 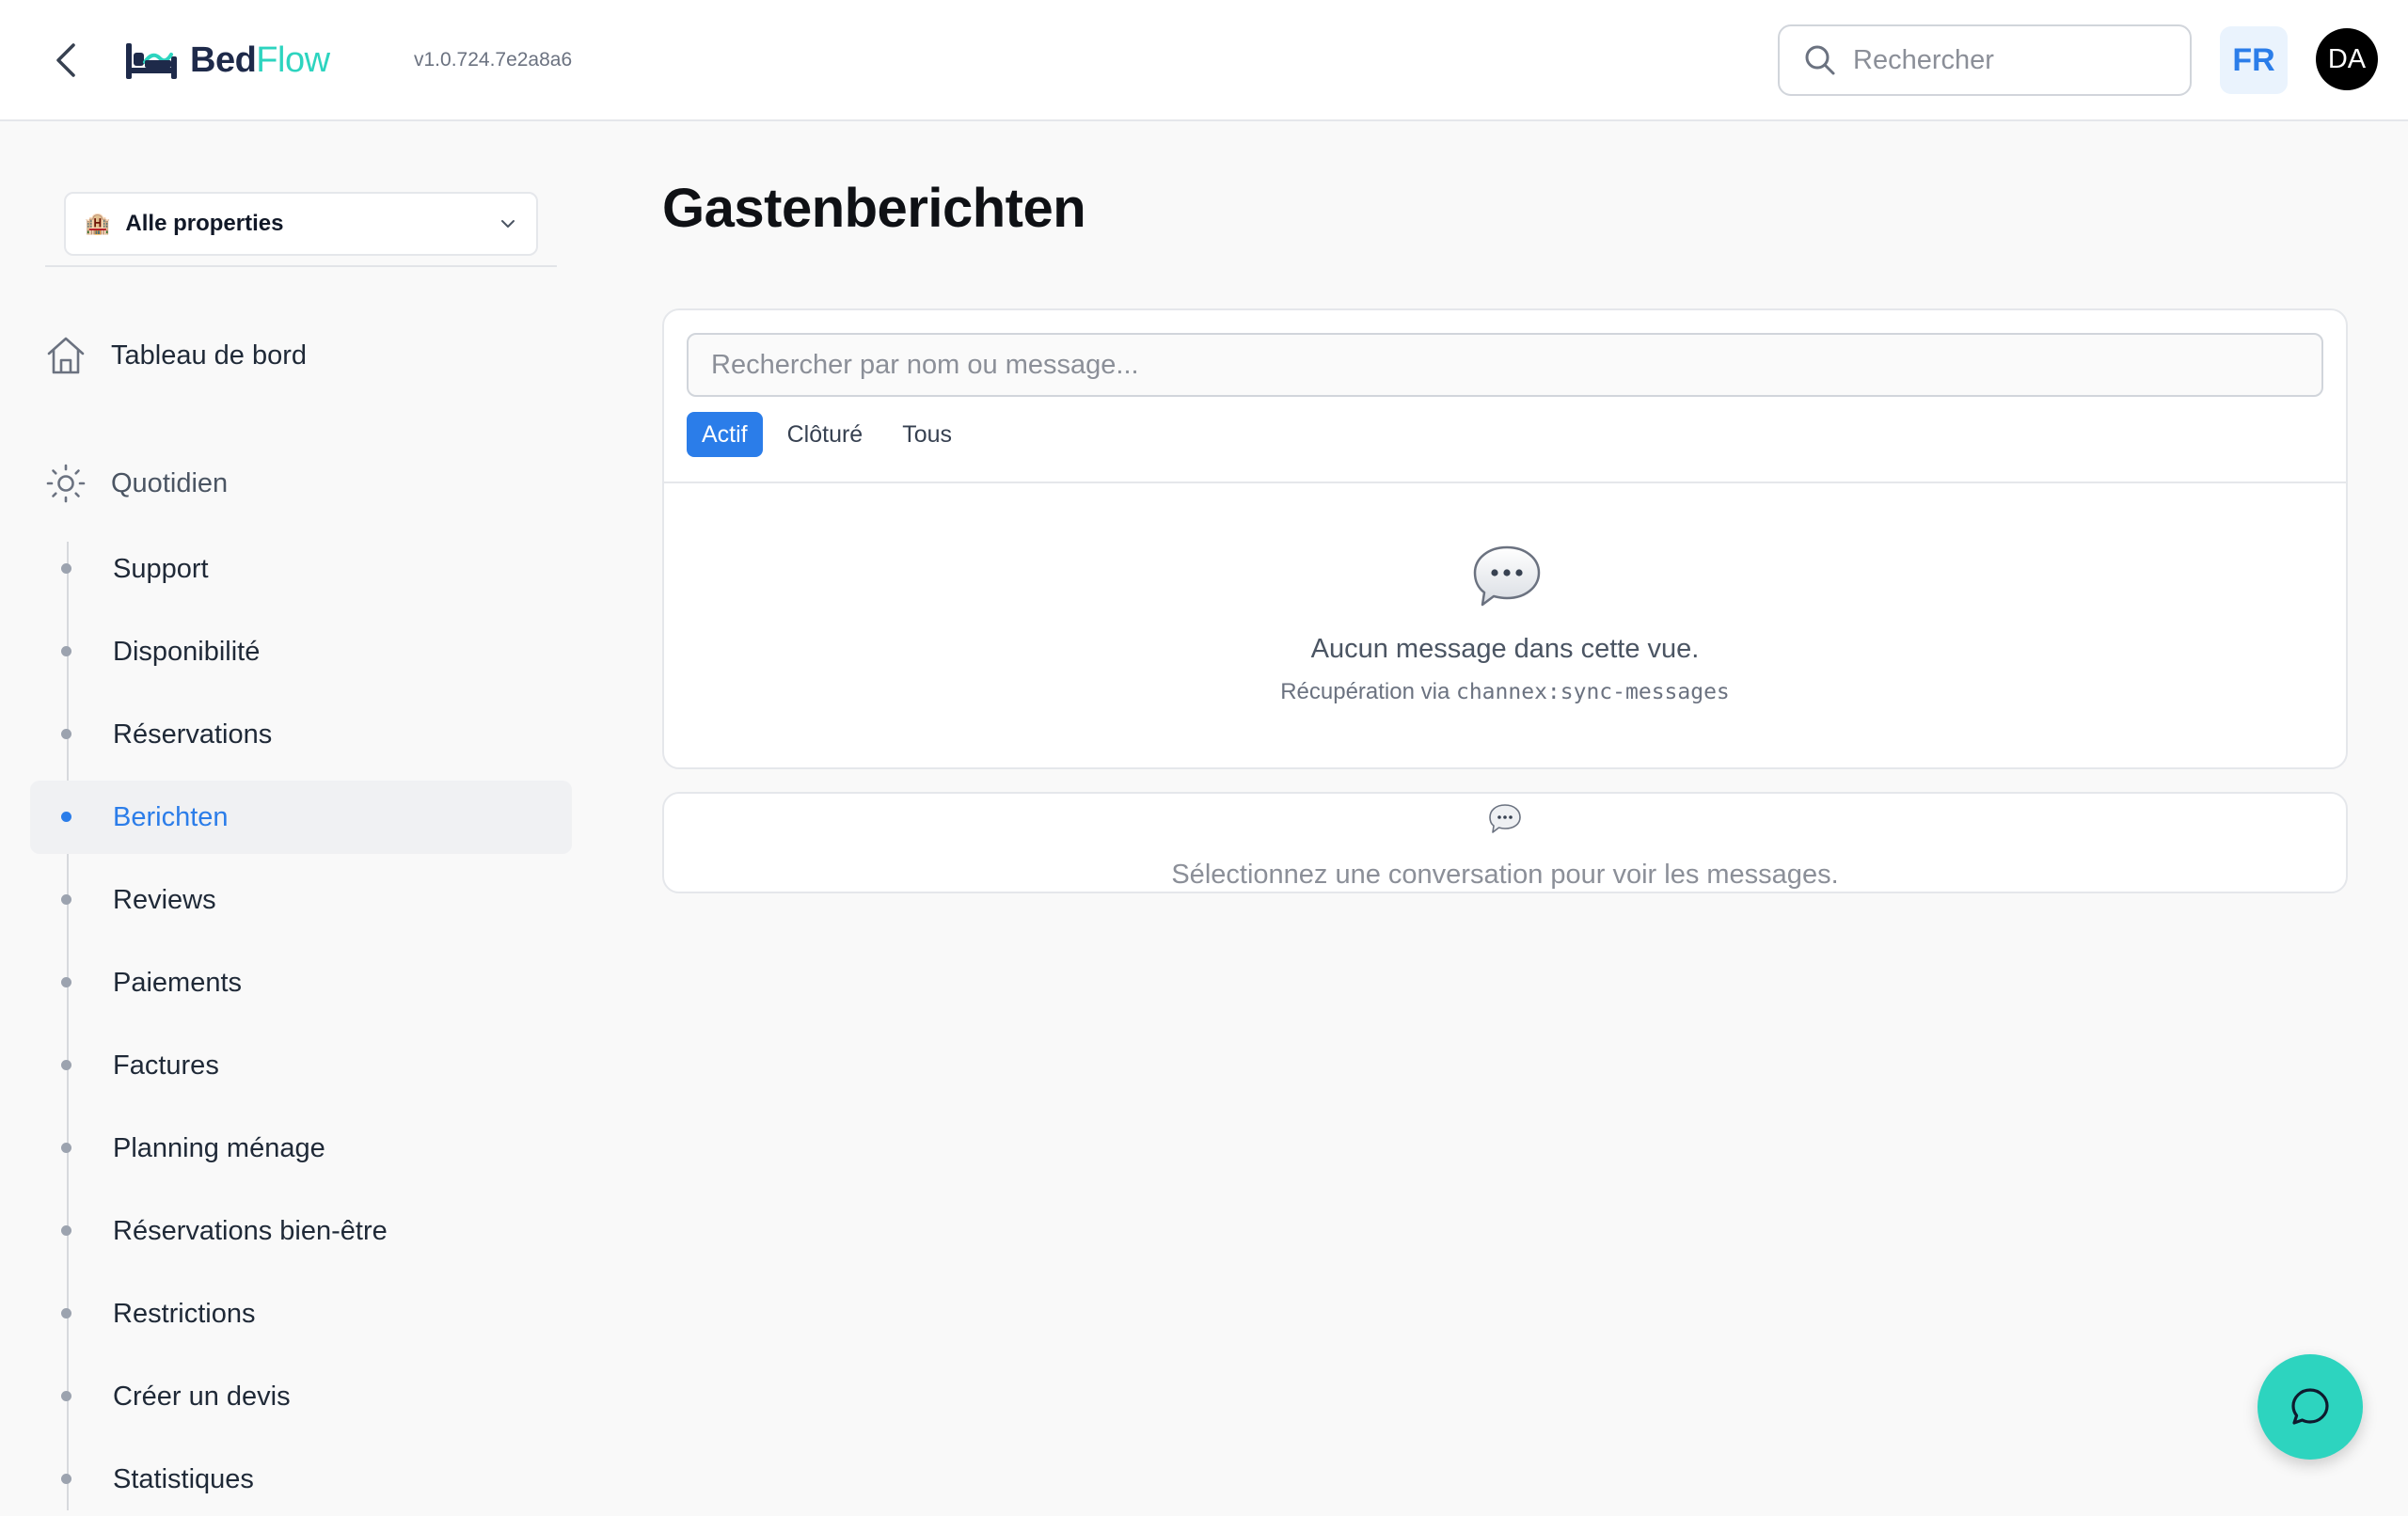 What do you see at coordinates (1505, 365) in the screenshot?
I see `message-search-input` at bounding box center [1505, 365].